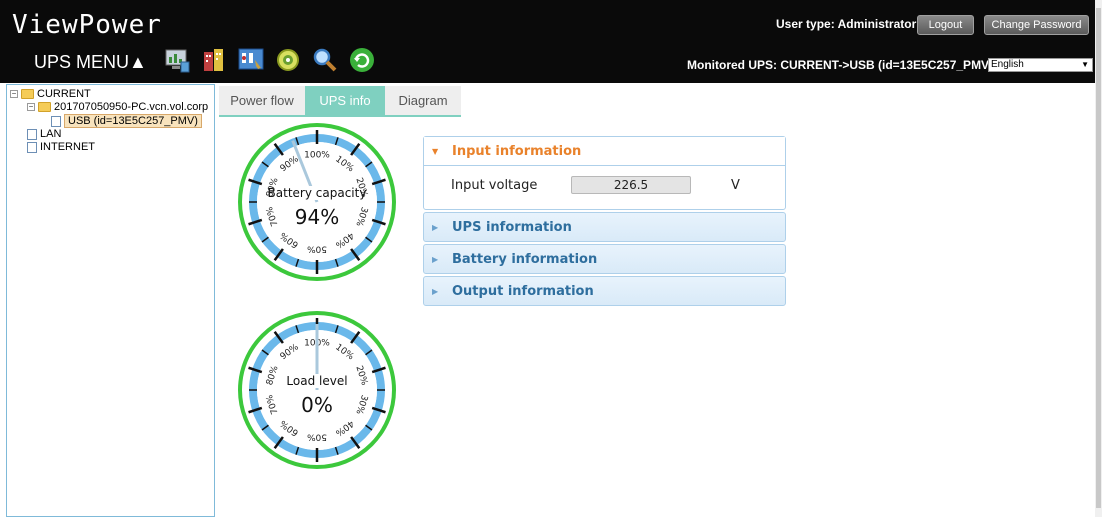 The image size is (1102, 517). I want to click on input-information-body: Input voltage 226.5 V, so click(604, 187).